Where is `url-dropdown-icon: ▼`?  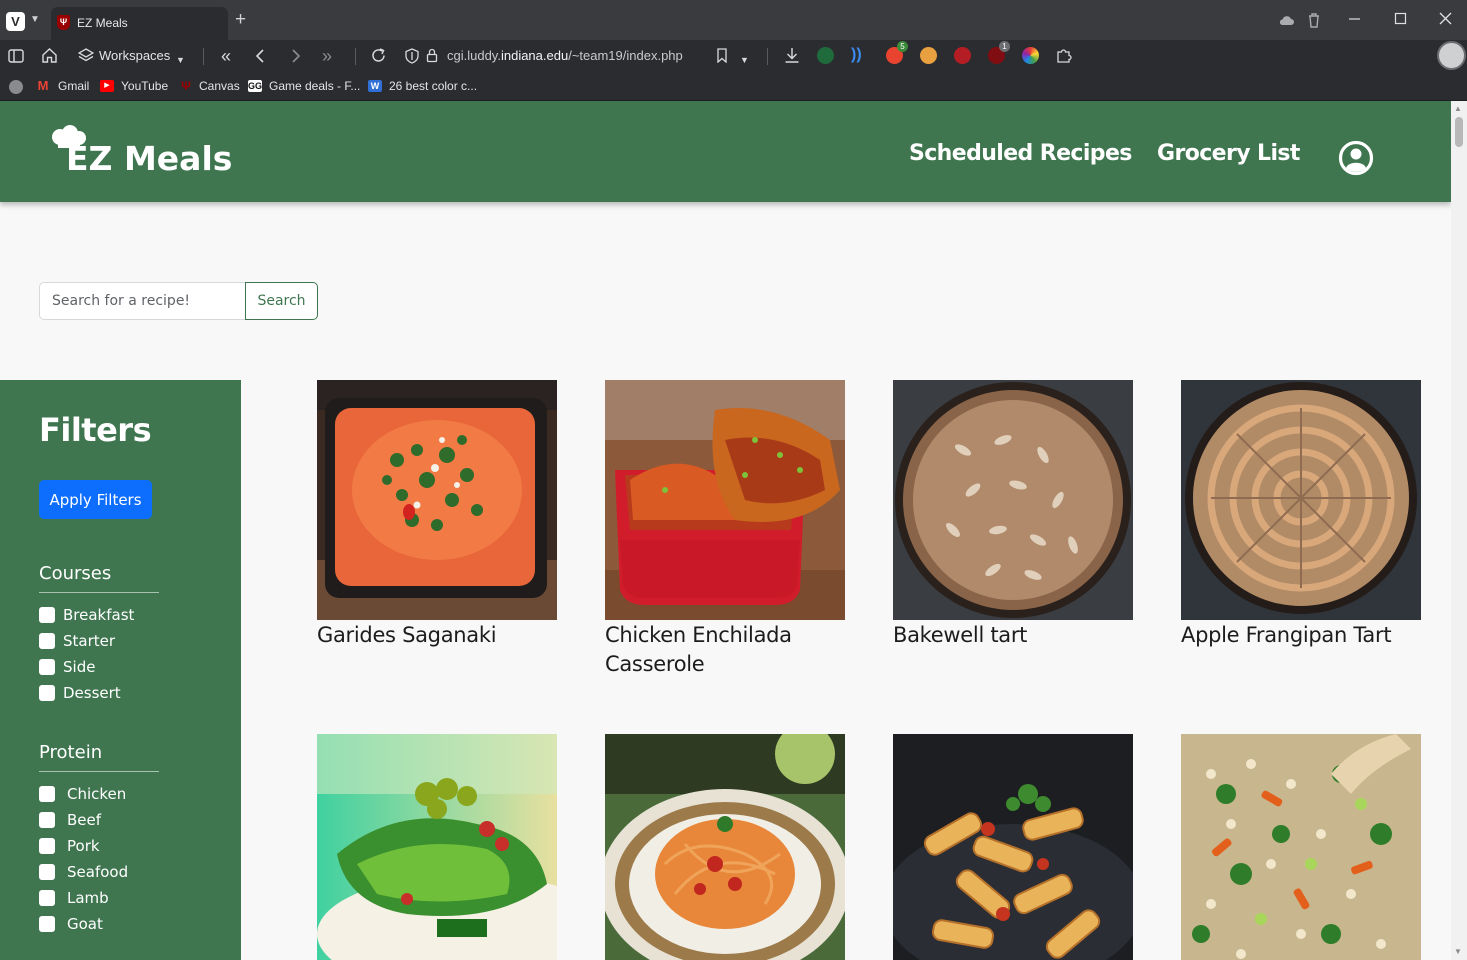
url-dropdown-icon: ▼ is located at coordinates (744, 60).